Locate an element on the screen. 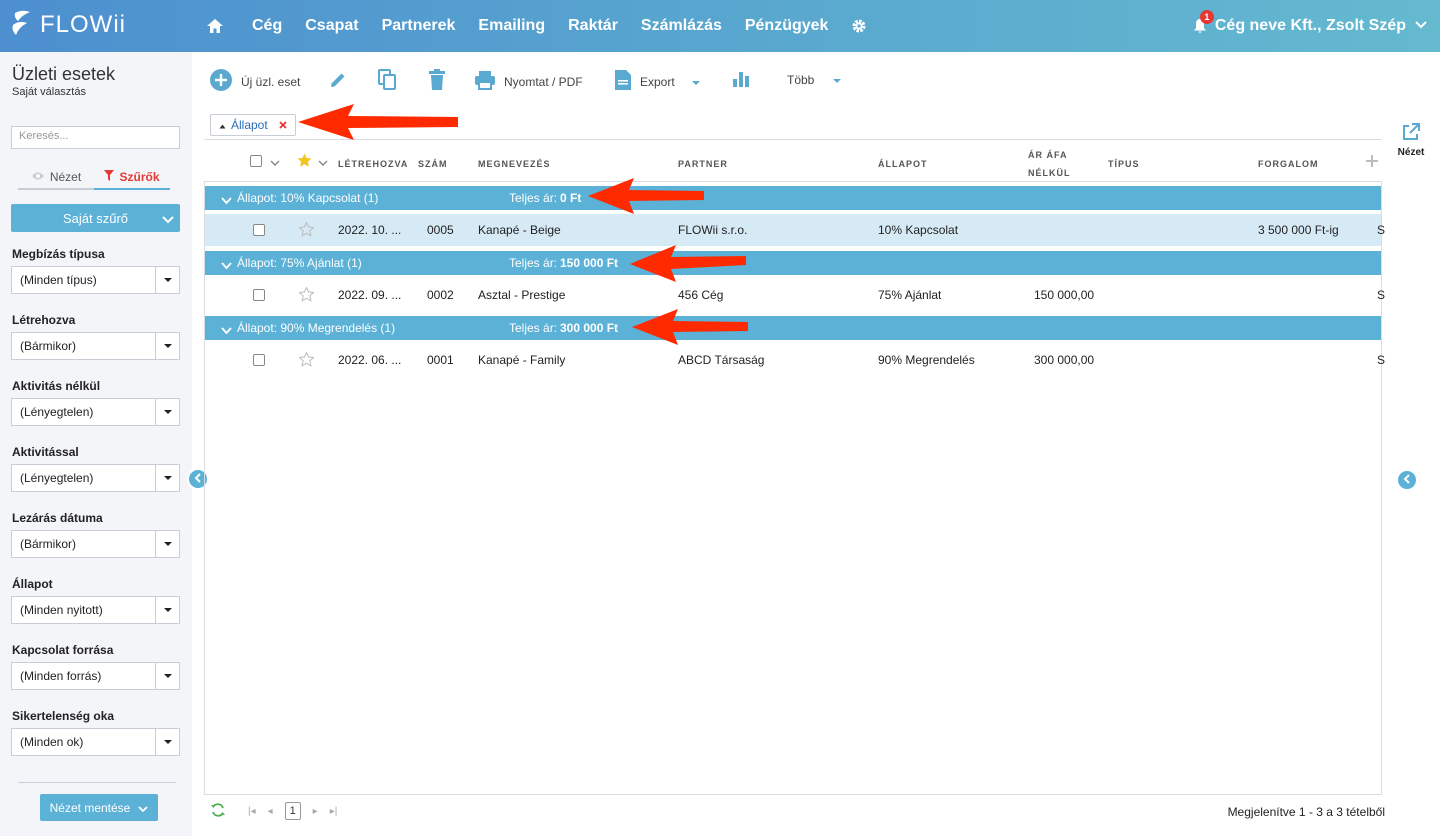 This screenshot has width=1440, height=836. chart-button is located at coordinates (741, 80).